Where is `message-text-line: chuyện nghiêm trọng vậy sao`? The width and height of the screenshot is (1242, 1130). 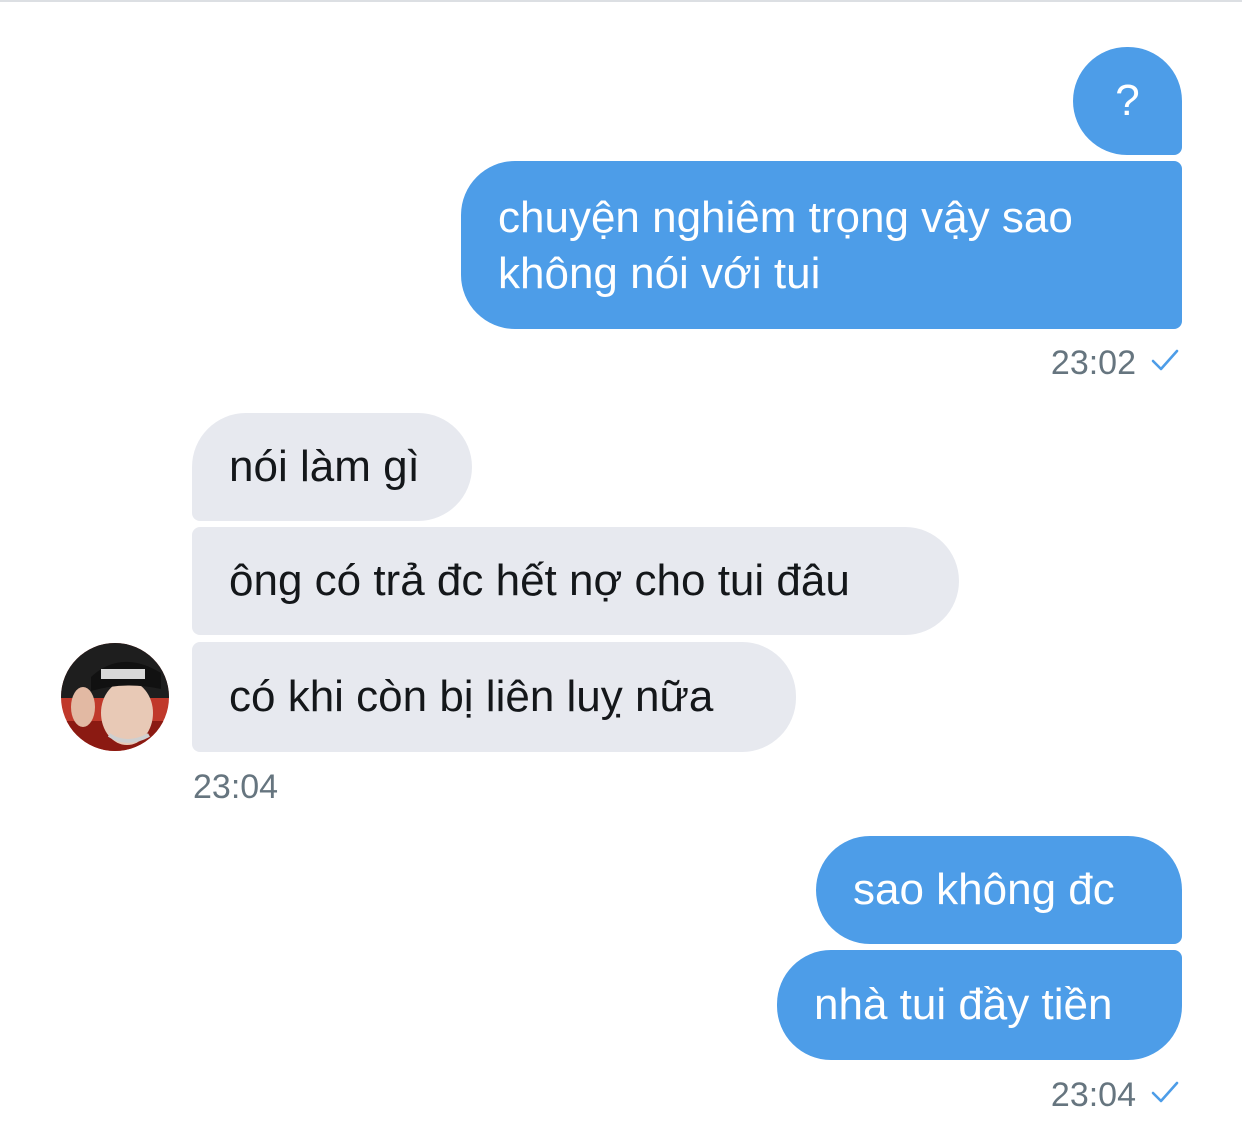
message-text-line: chuyện nghiêm trọng vậy sao is located at coordinates (785, 217).